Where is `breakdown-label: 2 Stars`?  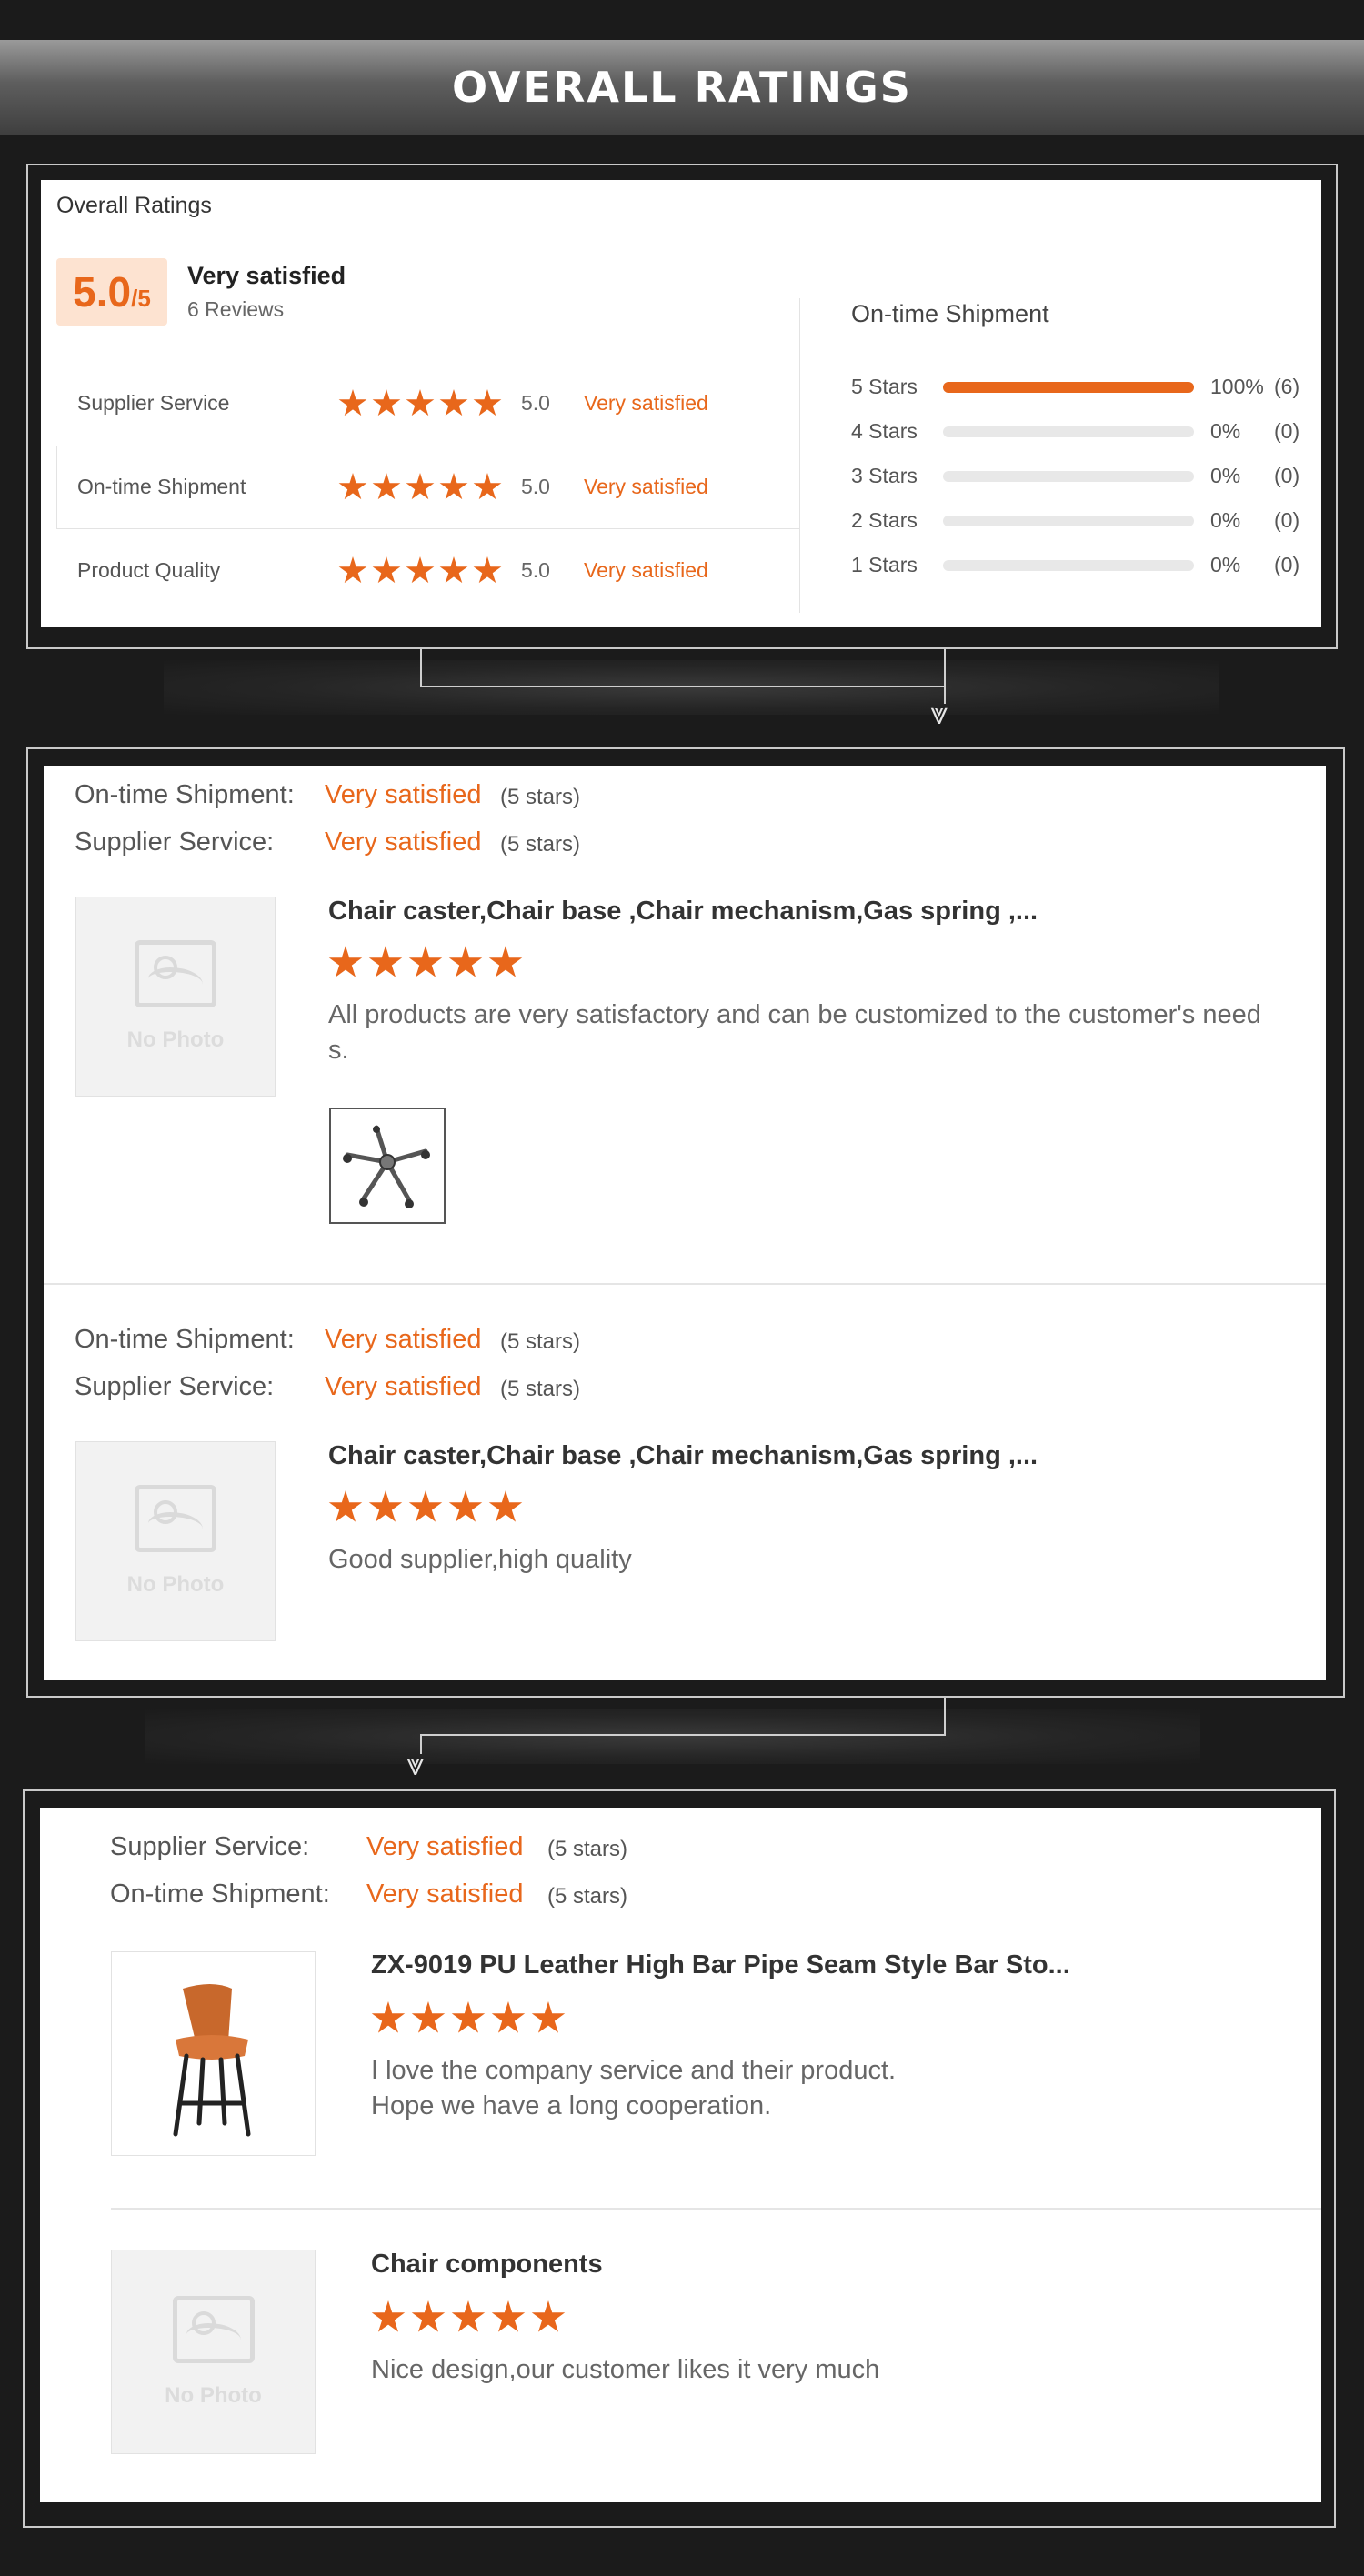 breakdown-label: 2 Stars is located at coordinates (884, 520).